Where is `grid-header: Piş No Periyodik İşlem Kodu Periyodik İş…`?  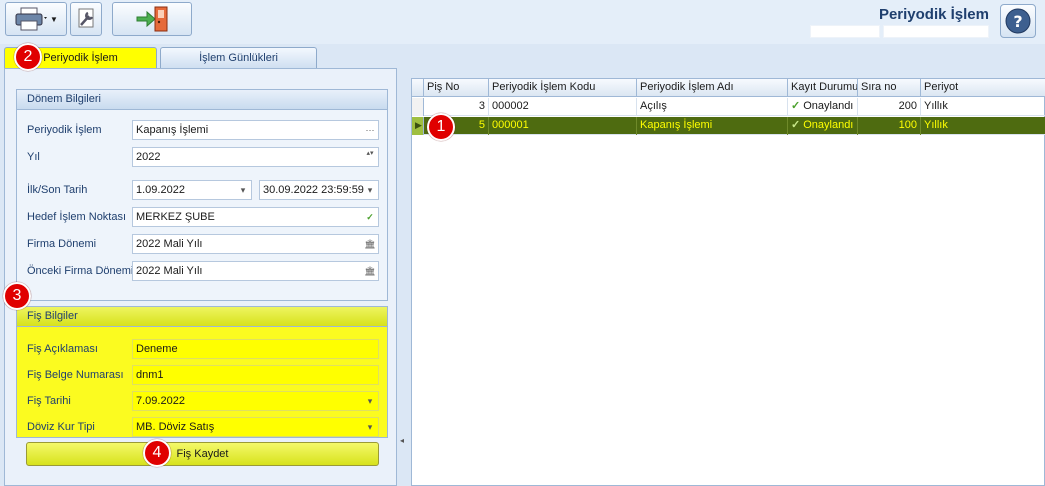
grid-header: Piş No Periyodik İşlem Kodu Periyodik İş… is located at coordinates (728, 88).